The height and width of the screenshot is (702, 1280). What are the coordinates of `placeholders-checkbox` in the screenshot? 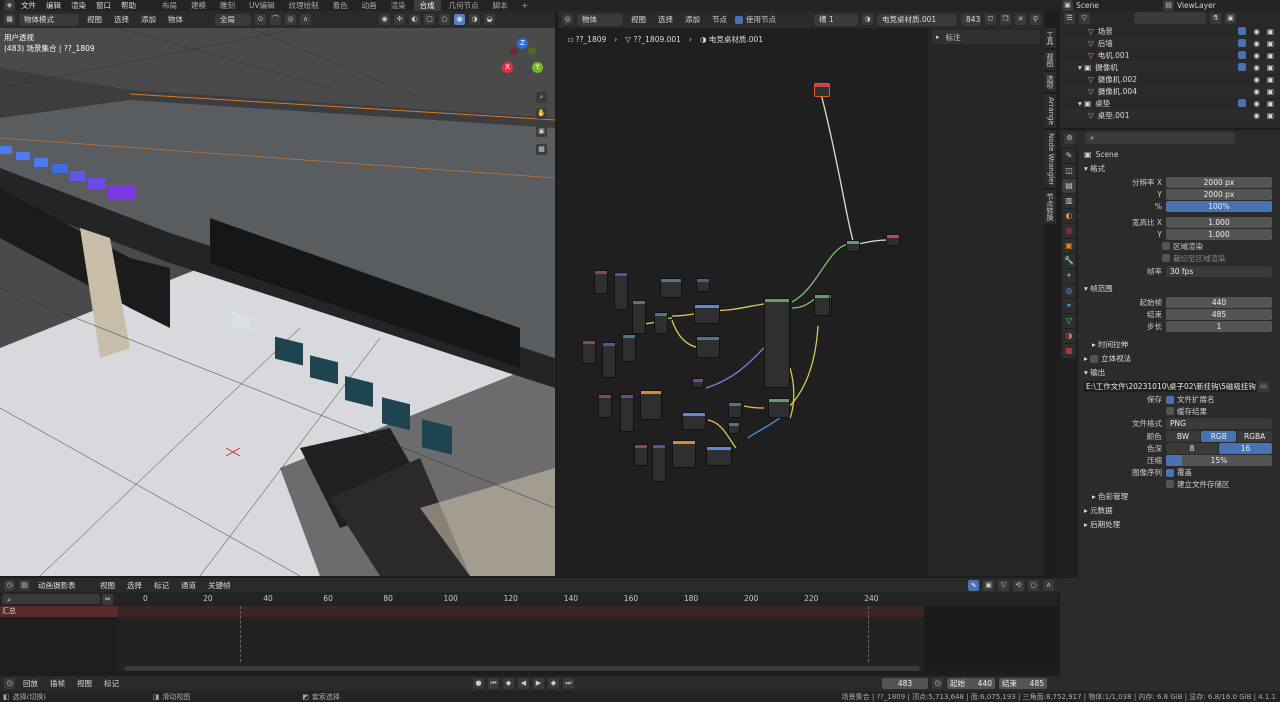 It's located at (1170, 484).